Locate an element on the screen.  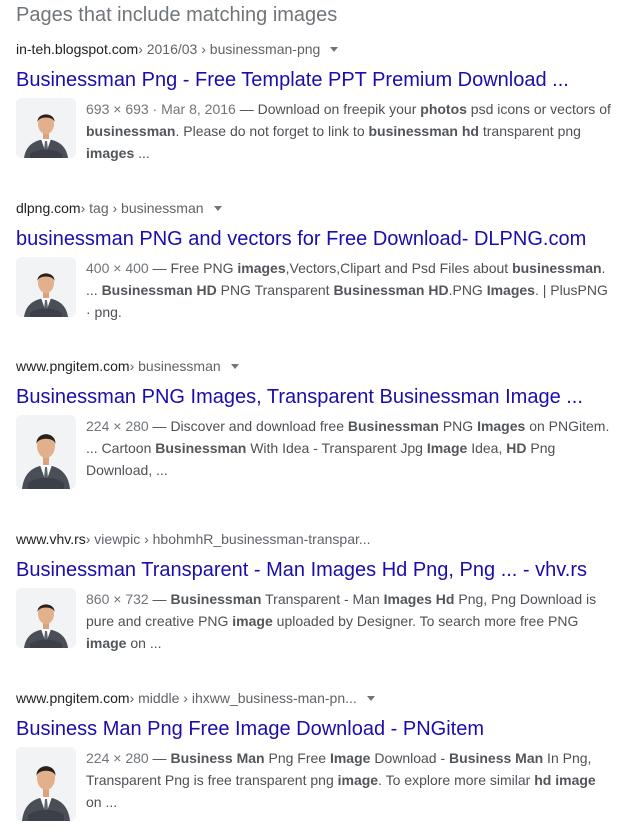
result-meta: 693 × 693 · Mar 8, 2016 is located at coordinates (161, 109).